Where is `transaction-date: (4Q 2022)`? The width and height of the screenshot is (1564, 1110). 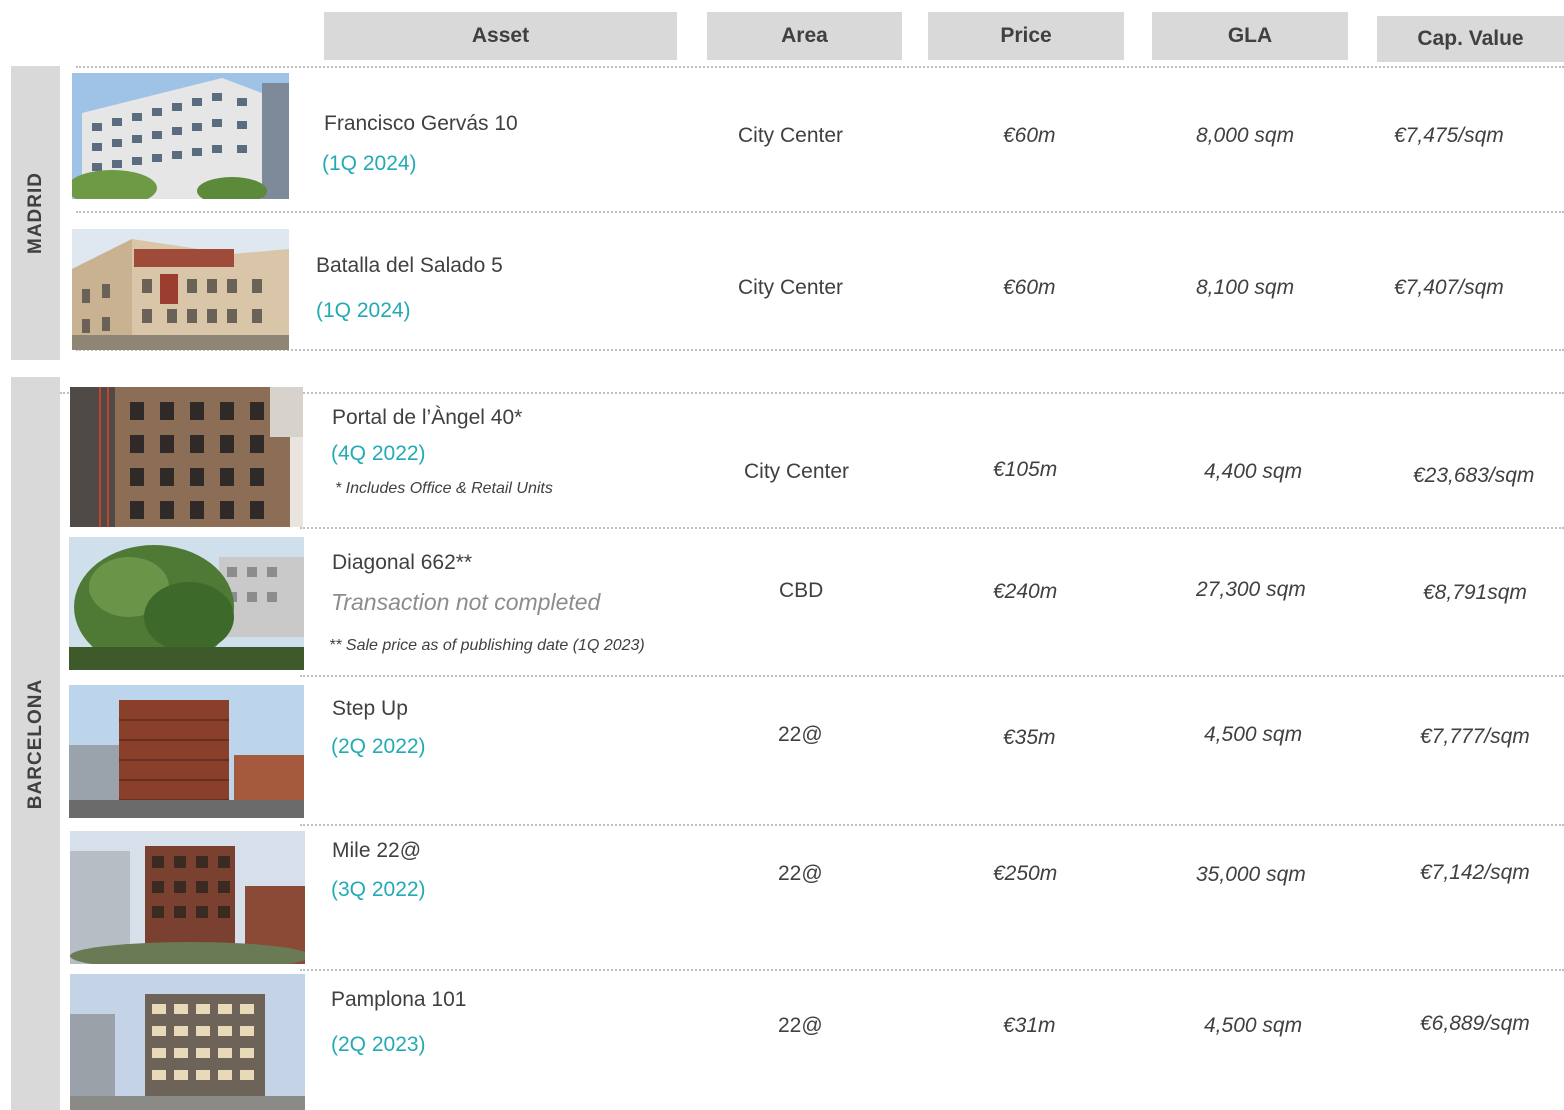 transaction-date: (4Q 2022) is located at coordinates (378, 453).